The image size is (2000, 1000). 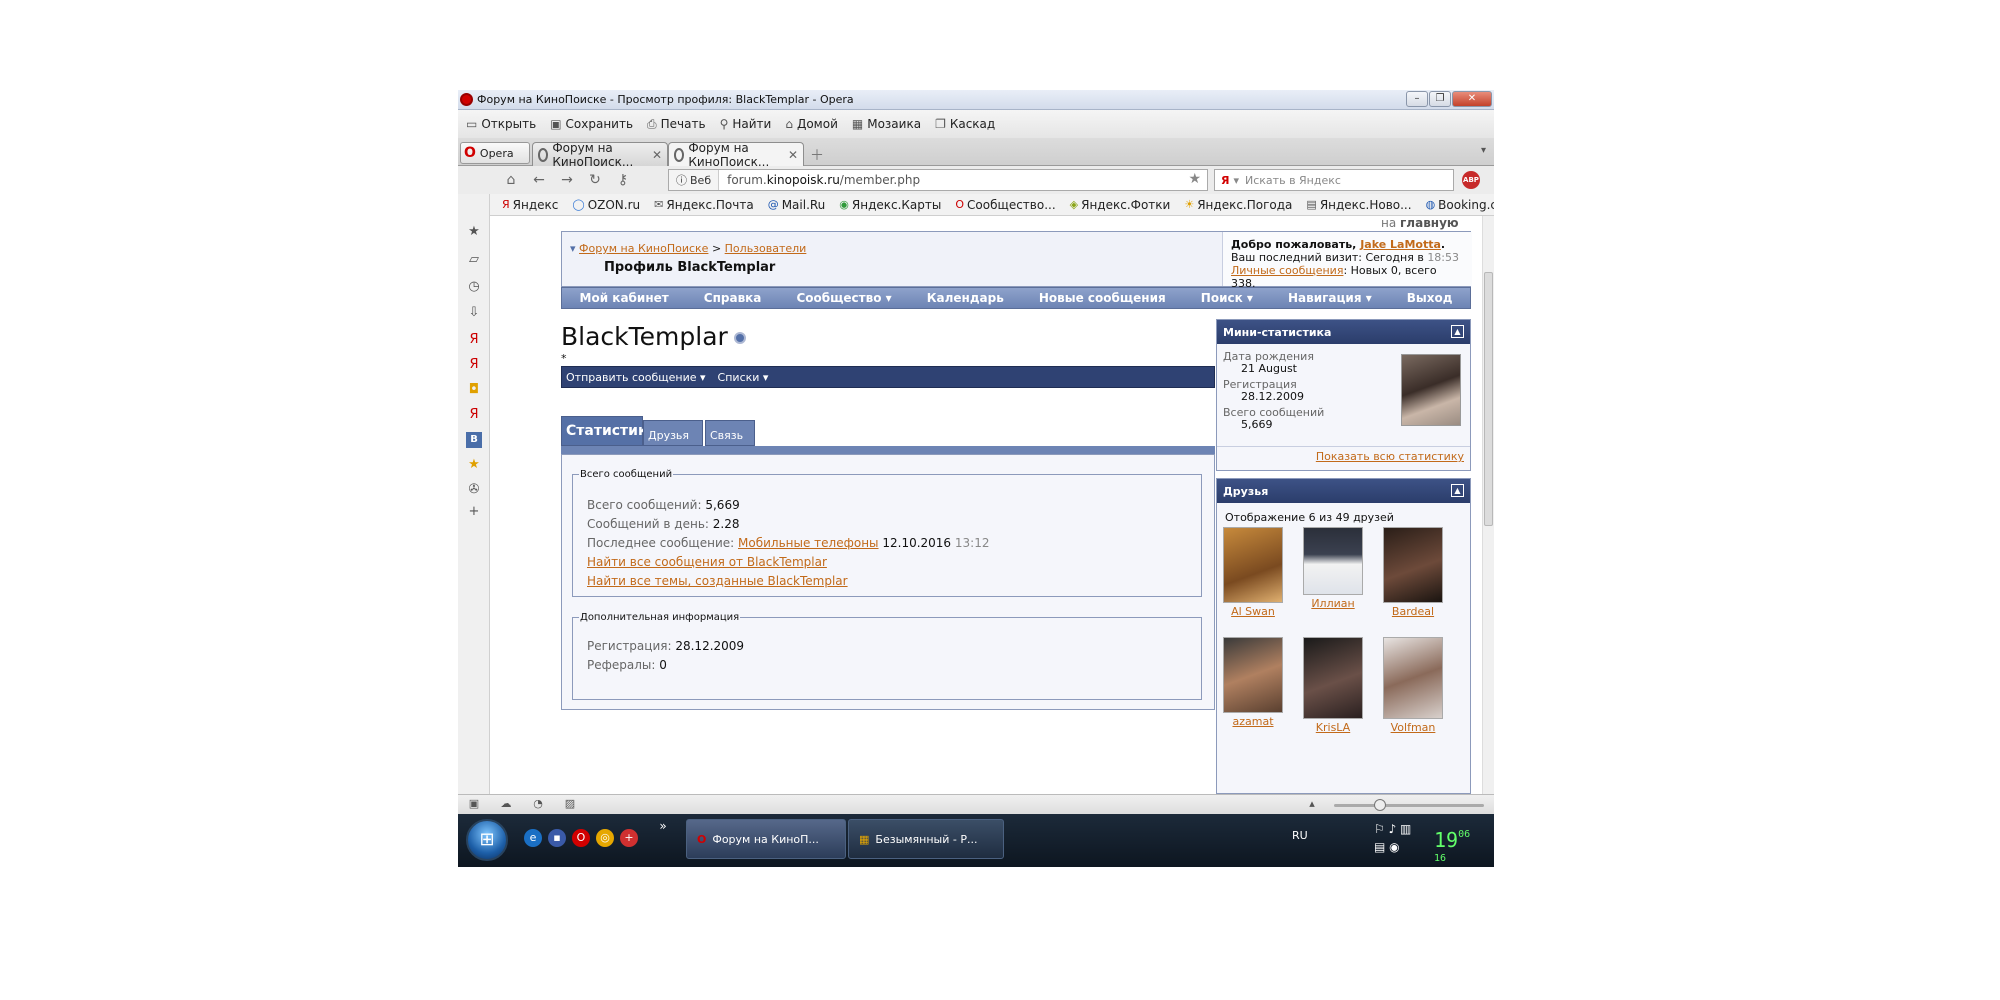 I want to click on tray-icons: ⚐ ♪ ▥, so click(x=1392, y=829).